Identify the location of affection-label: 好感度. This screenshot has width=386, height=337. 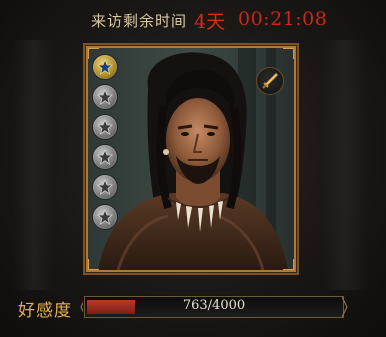
(45, 311).